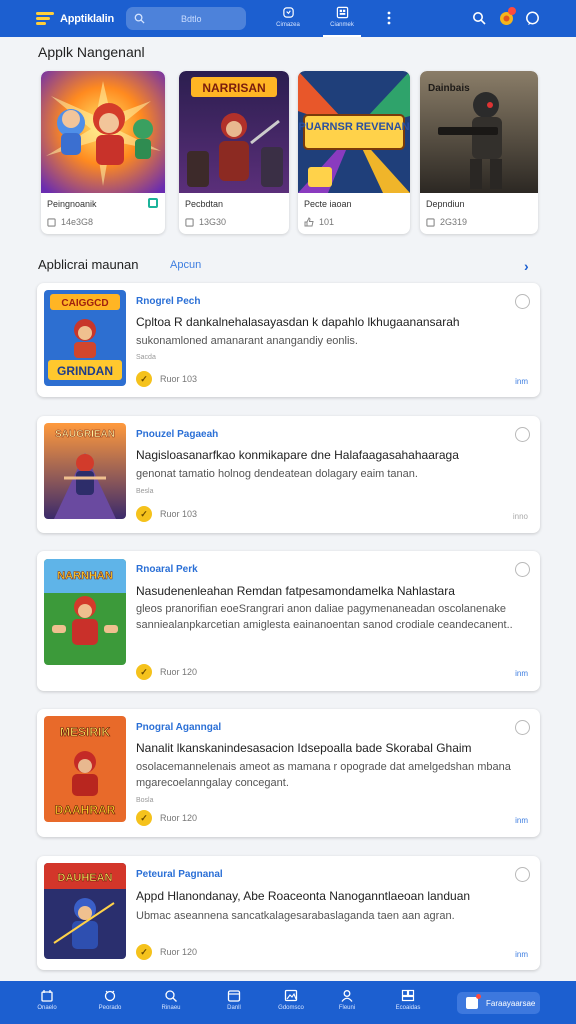 This screenshot has width=576, height=1024. I want to click on tab-label: Cianmek, so click(342, 25).